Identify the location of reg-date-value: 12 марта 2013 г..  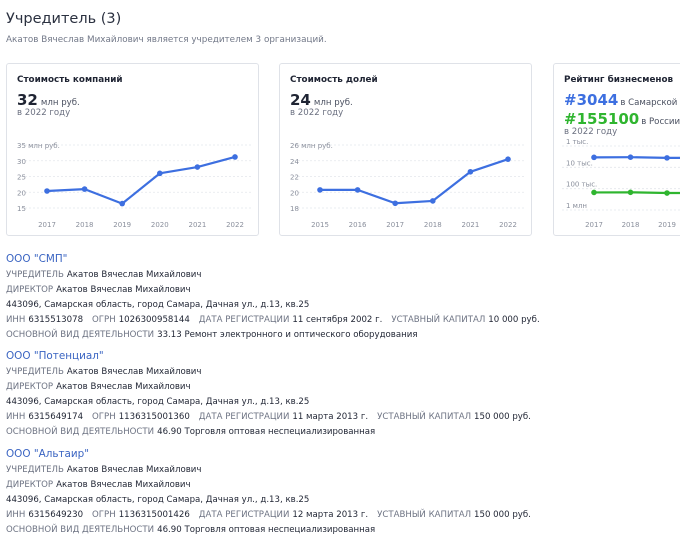
(330, 515).